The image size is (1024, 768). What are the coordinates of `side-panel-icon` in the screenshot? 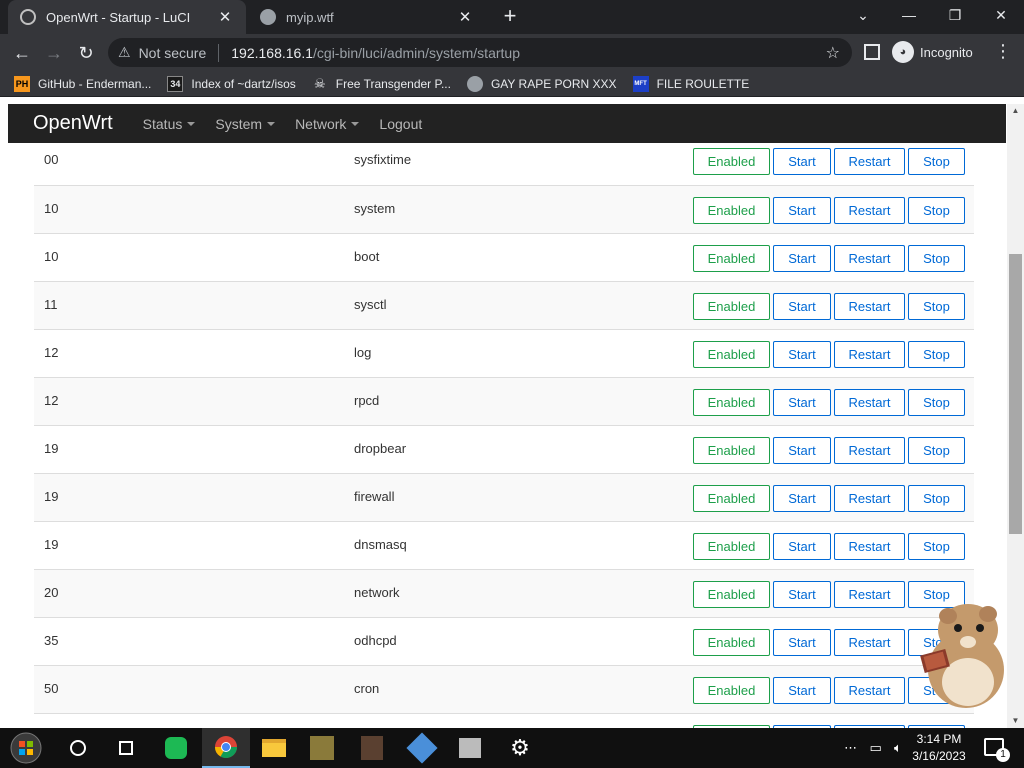 It's located at (872, 52).